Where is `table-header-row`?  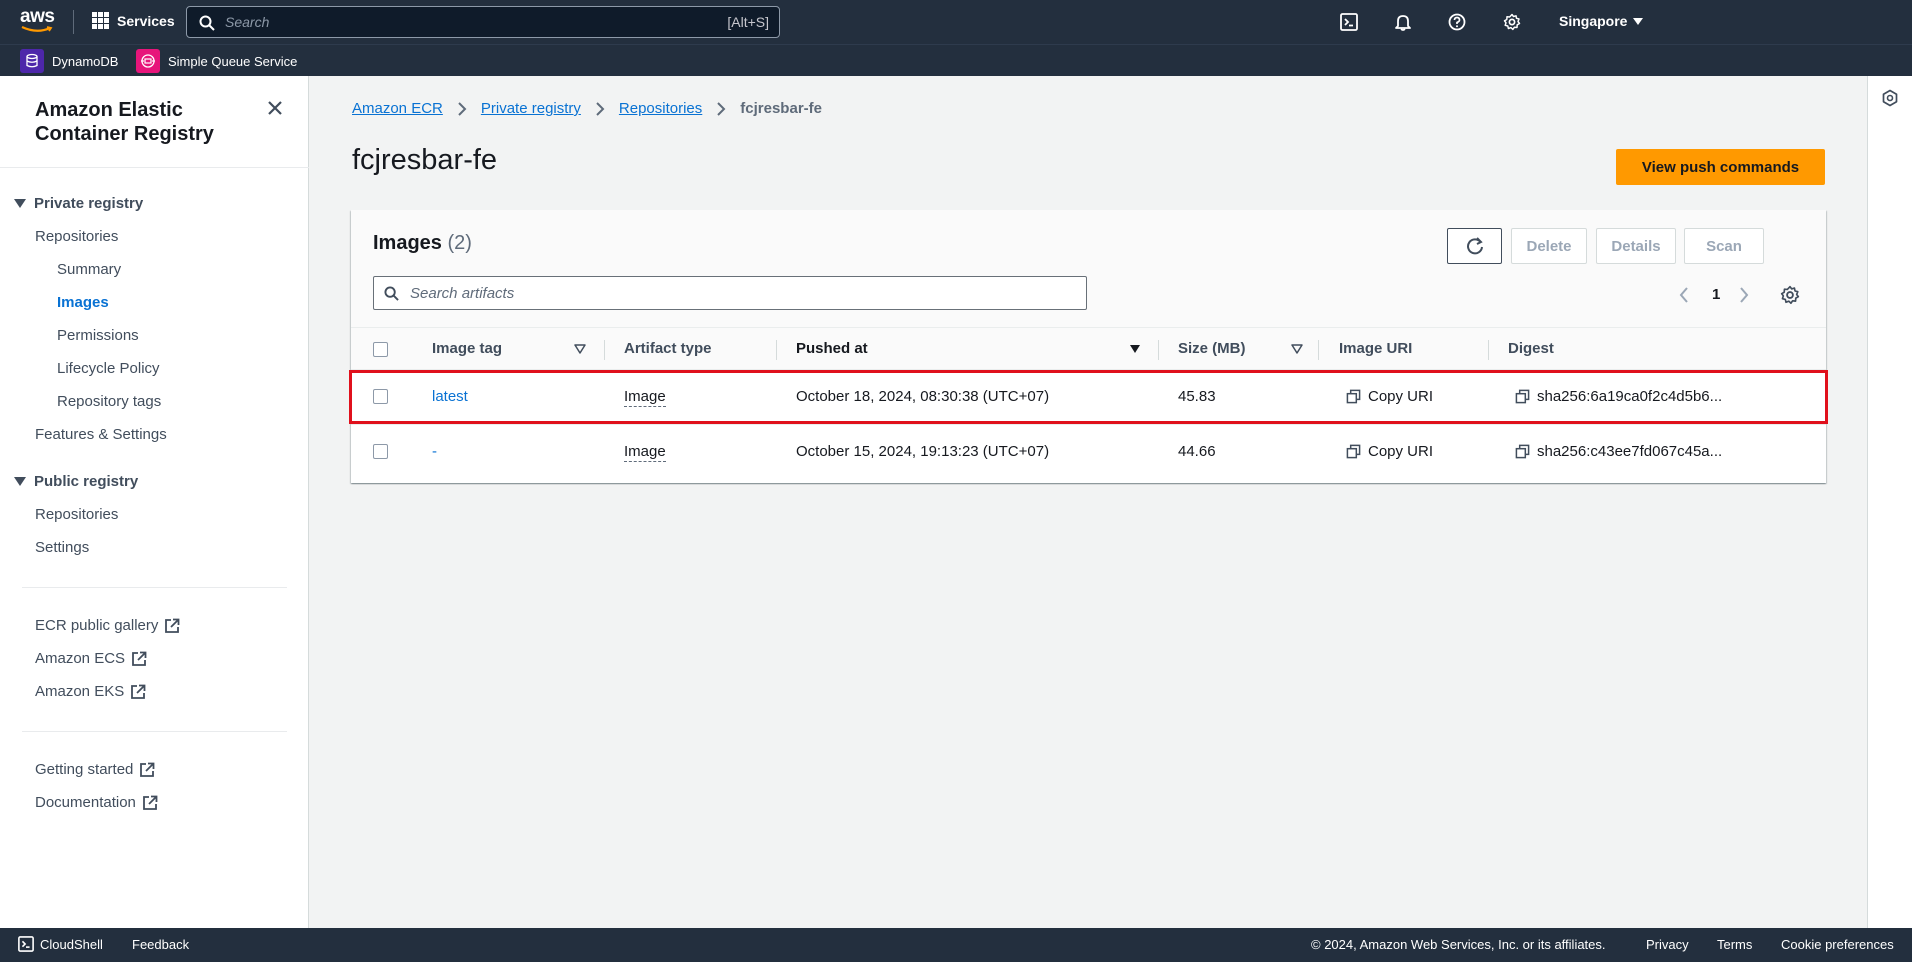
table-header-row is located at coordinates (1088, 349).